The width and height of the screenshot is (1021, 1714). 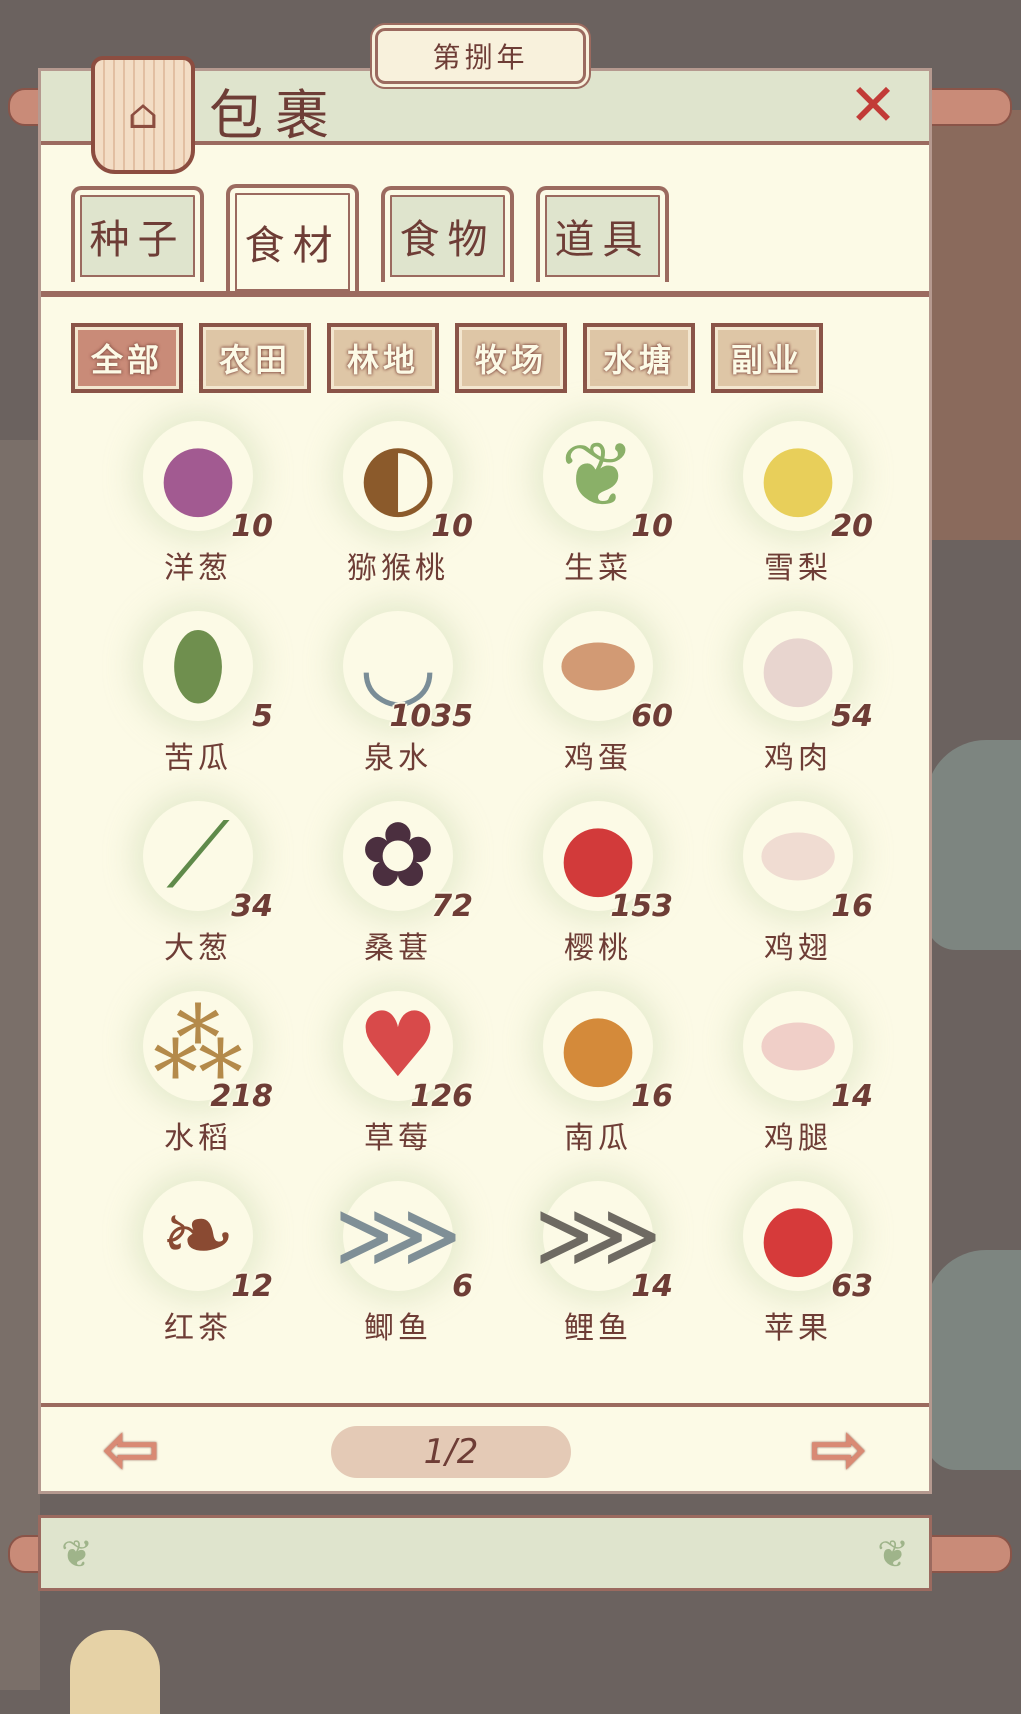 What do you see at coordinates (839, 1449) in the screenshot?
I see `next-page-button: ⇨` at bounding box center [839, 1449].